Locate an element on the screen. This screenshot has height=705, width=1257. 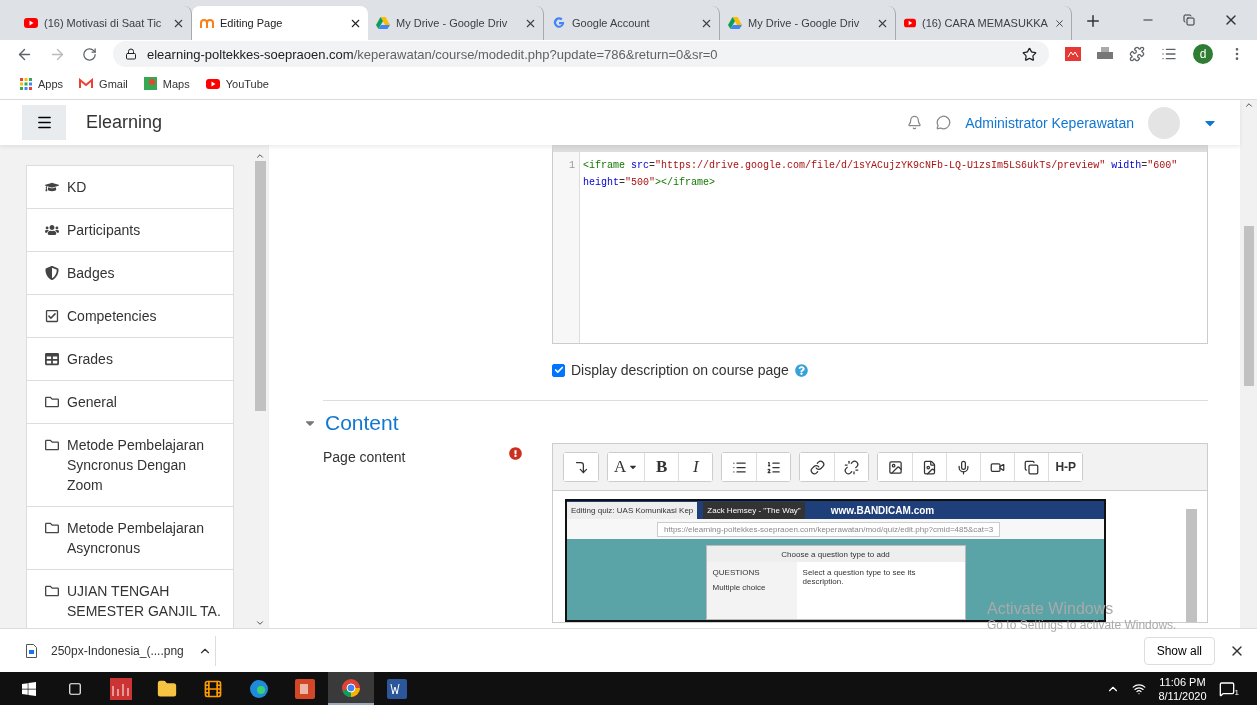
restore-icon is located at coordinates (1189, 20).